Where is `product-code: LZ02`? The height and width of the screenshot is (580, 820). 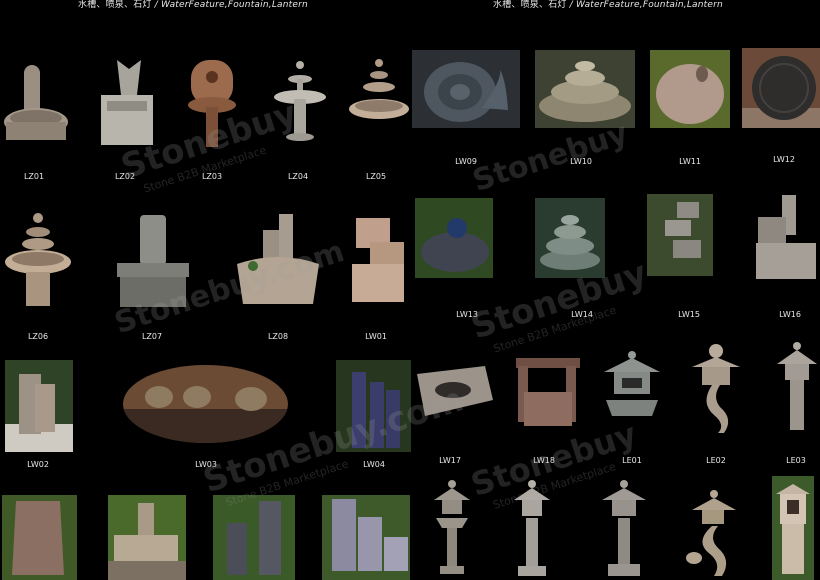
product-code: LZ02 is located at coordinates (125, 176).